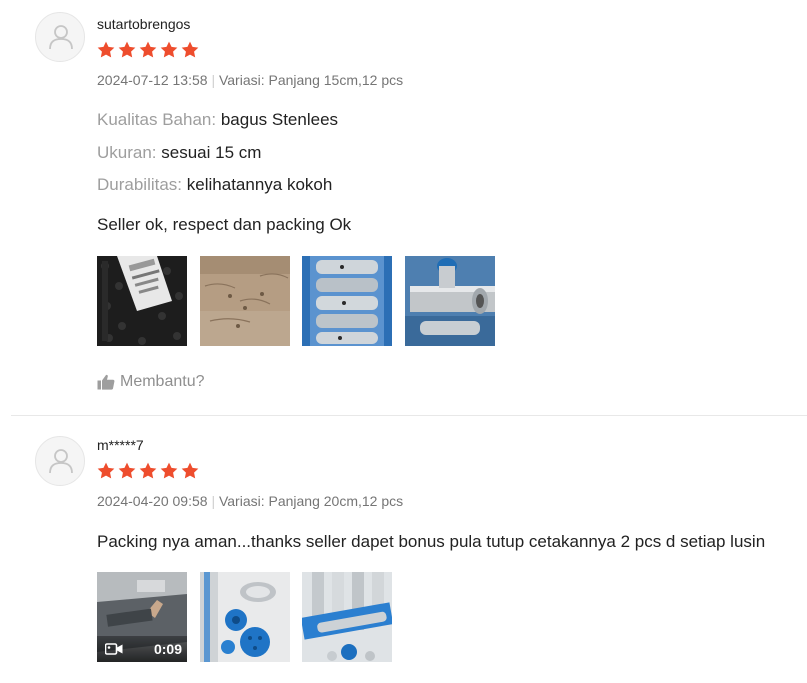 The image size is (807, 683). What do you see at coordinates (311, 80) in the screenshot?
I see `review-variation: Variasi: Panjang 15cm,12 pcs` at bounding box center [311, 80].